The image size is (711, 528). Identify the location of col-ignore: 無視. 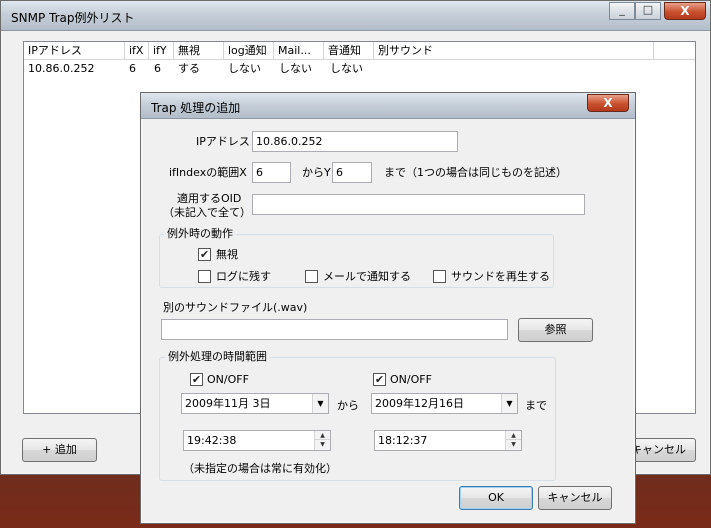
(199, 51).